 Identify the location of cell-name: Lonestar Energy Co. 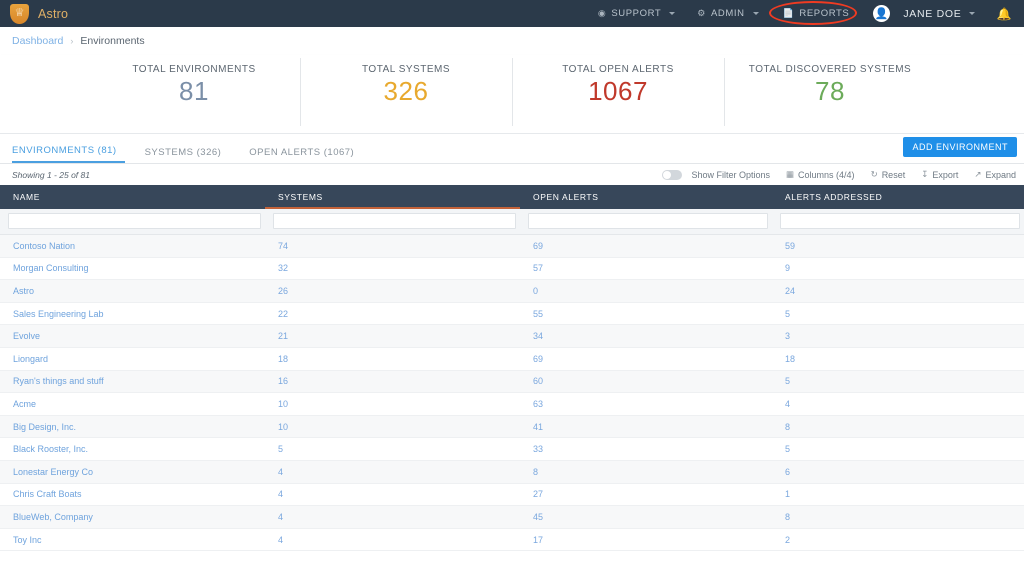
(132, 472).